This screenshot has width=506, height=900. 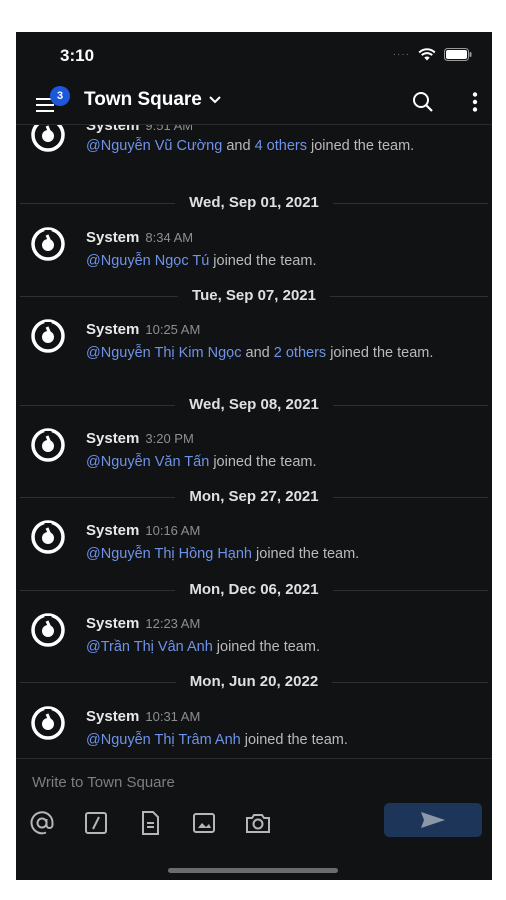 I want to click on post-message: @Nguyễn Văn Tấn joined the team., so click(x=201, y=462).